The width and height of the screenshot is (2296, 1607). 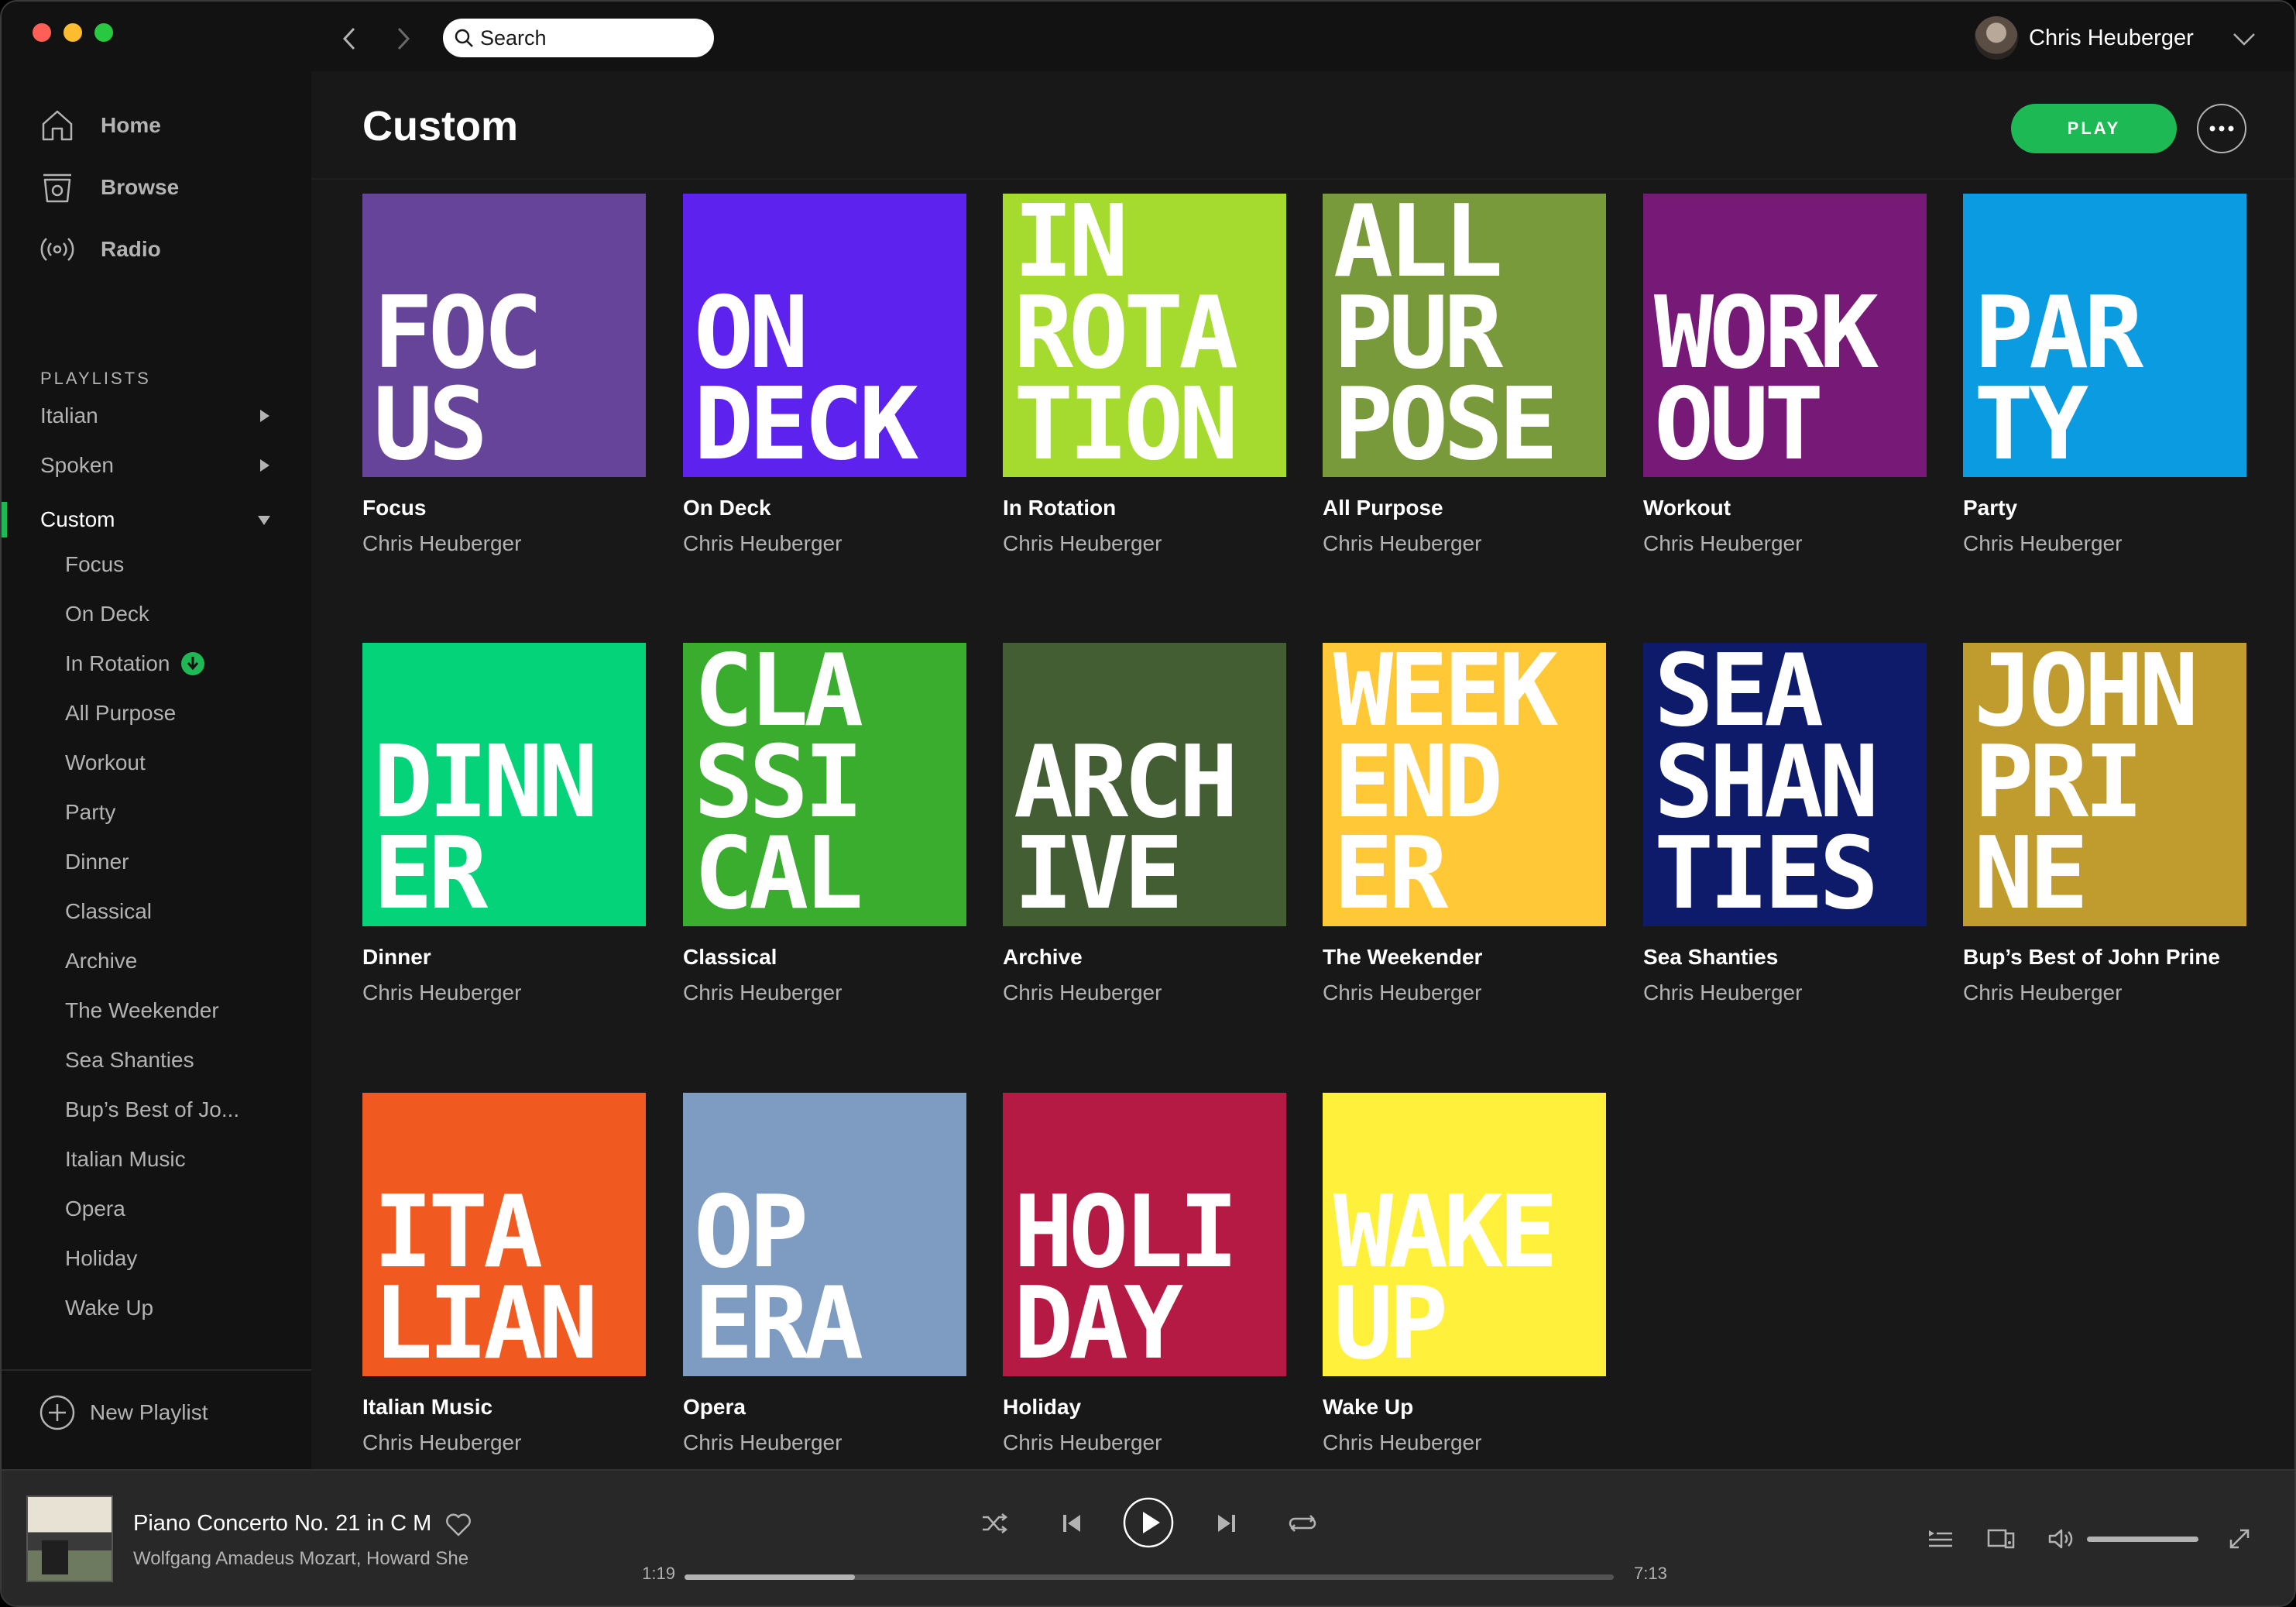 What do you see at coordinates (1464, 1234) in the screenshot?
I see `playlist-cover: WAKE UP` at bounding box center [1464, 1234].